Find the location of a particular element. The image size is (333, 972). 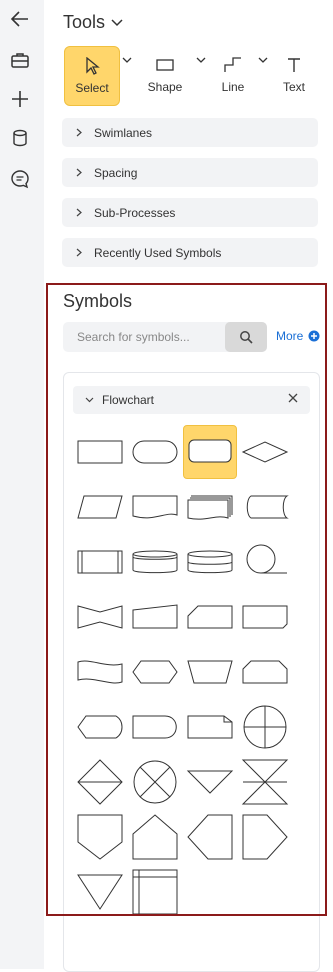

section-label: Sub-Processes is located at coordinates (135, 212).